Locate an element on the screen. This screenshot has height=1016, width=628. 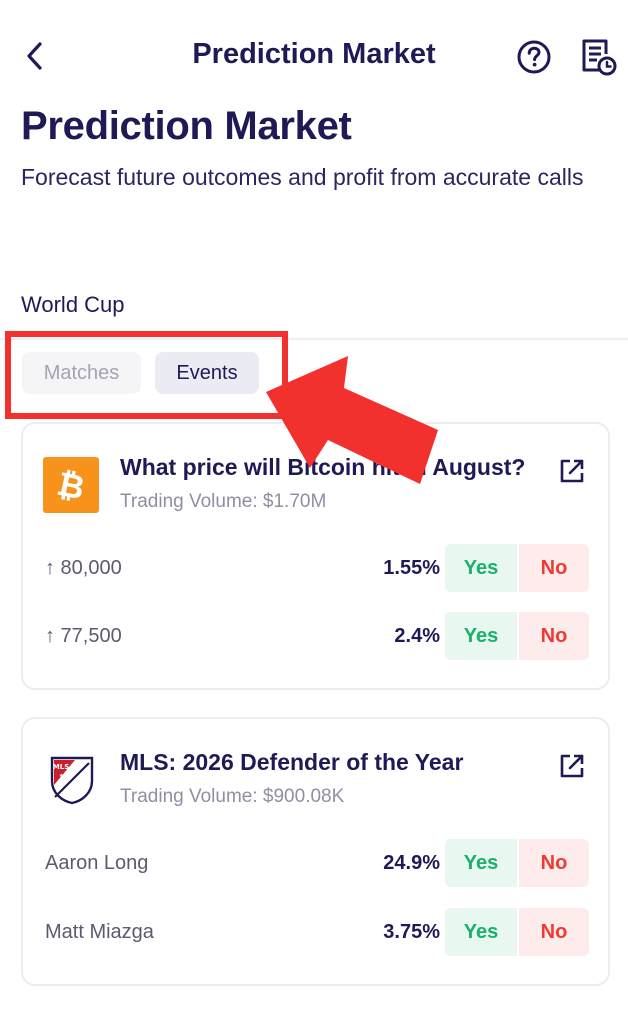
top-bar: Prediction Market is located at coordinates (314, 55).